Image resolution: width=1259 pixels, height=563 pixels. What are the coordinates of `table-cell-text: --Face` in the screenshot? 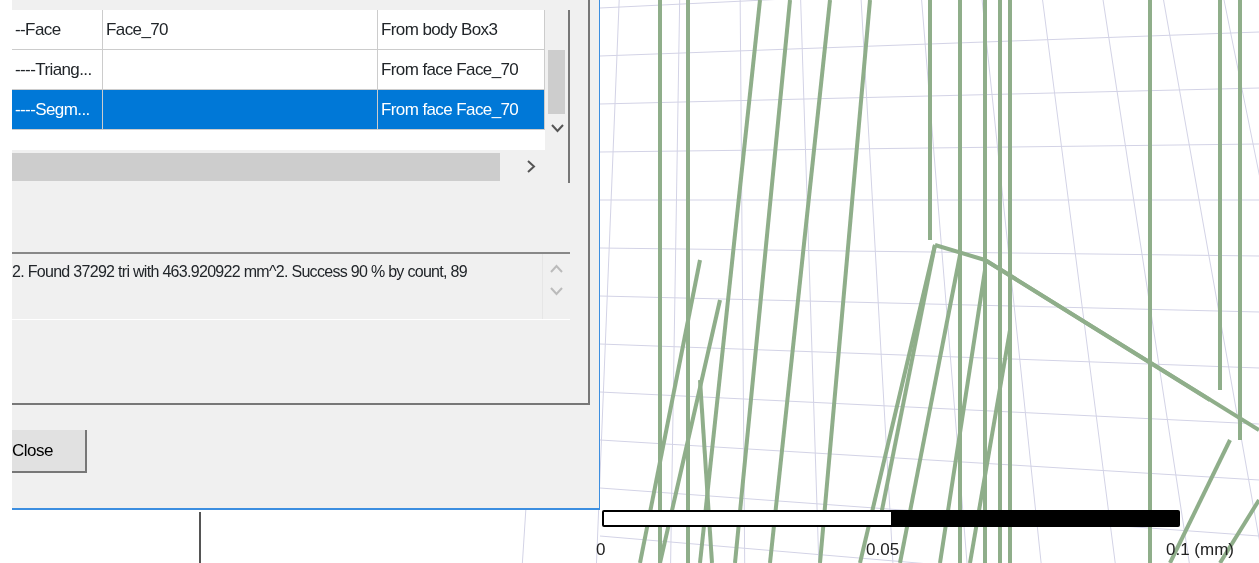 It's located at (38, 29).